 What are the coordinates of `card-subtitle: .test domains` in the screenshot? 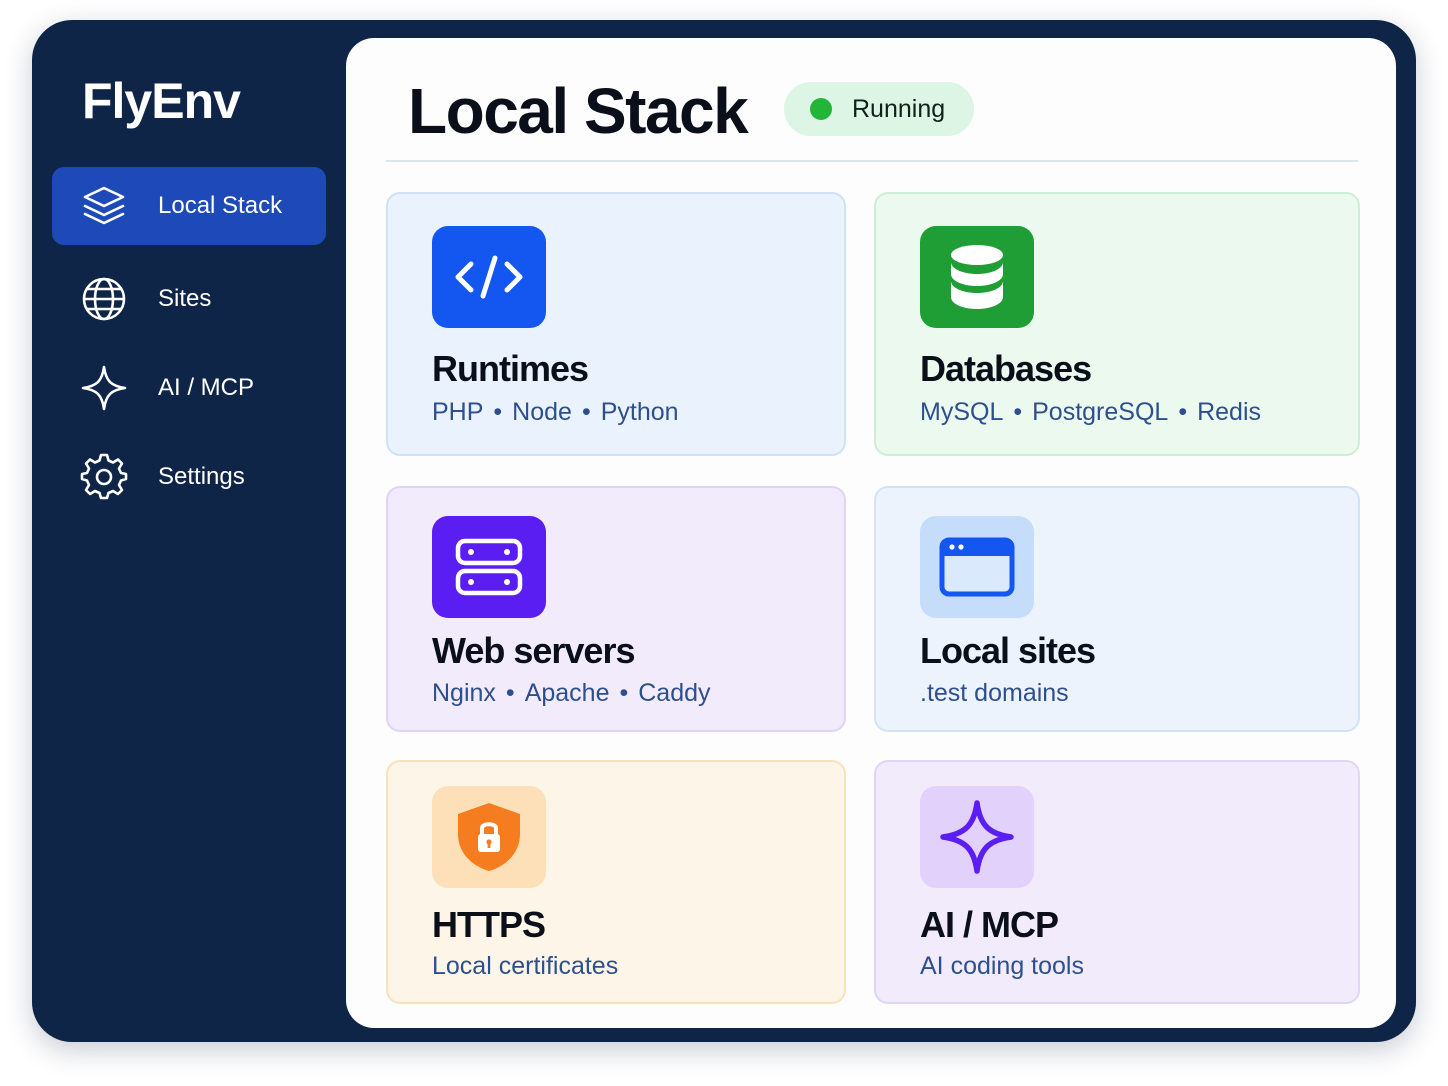 It's located at (994, 693).